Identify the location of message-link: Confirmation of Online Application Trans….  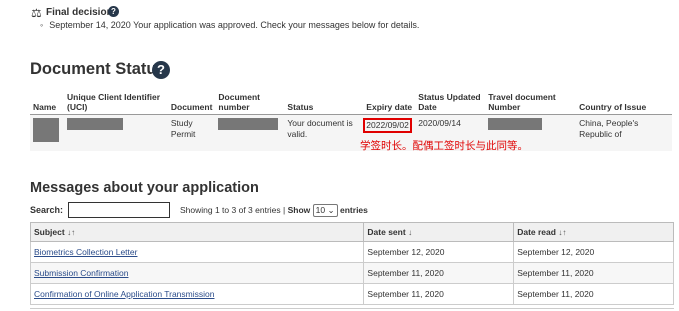
(124, 294).